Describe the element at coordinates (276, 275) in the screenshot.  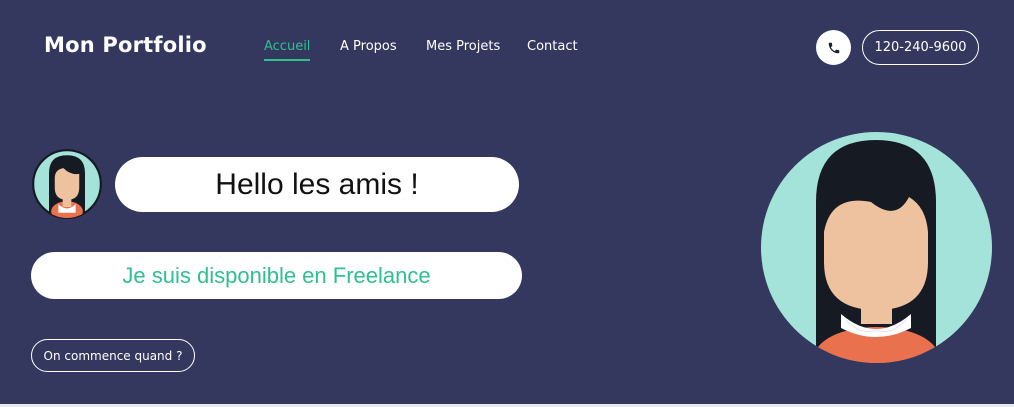
I see `tagline-pill: Je suis disponible en Freelance` at that location.